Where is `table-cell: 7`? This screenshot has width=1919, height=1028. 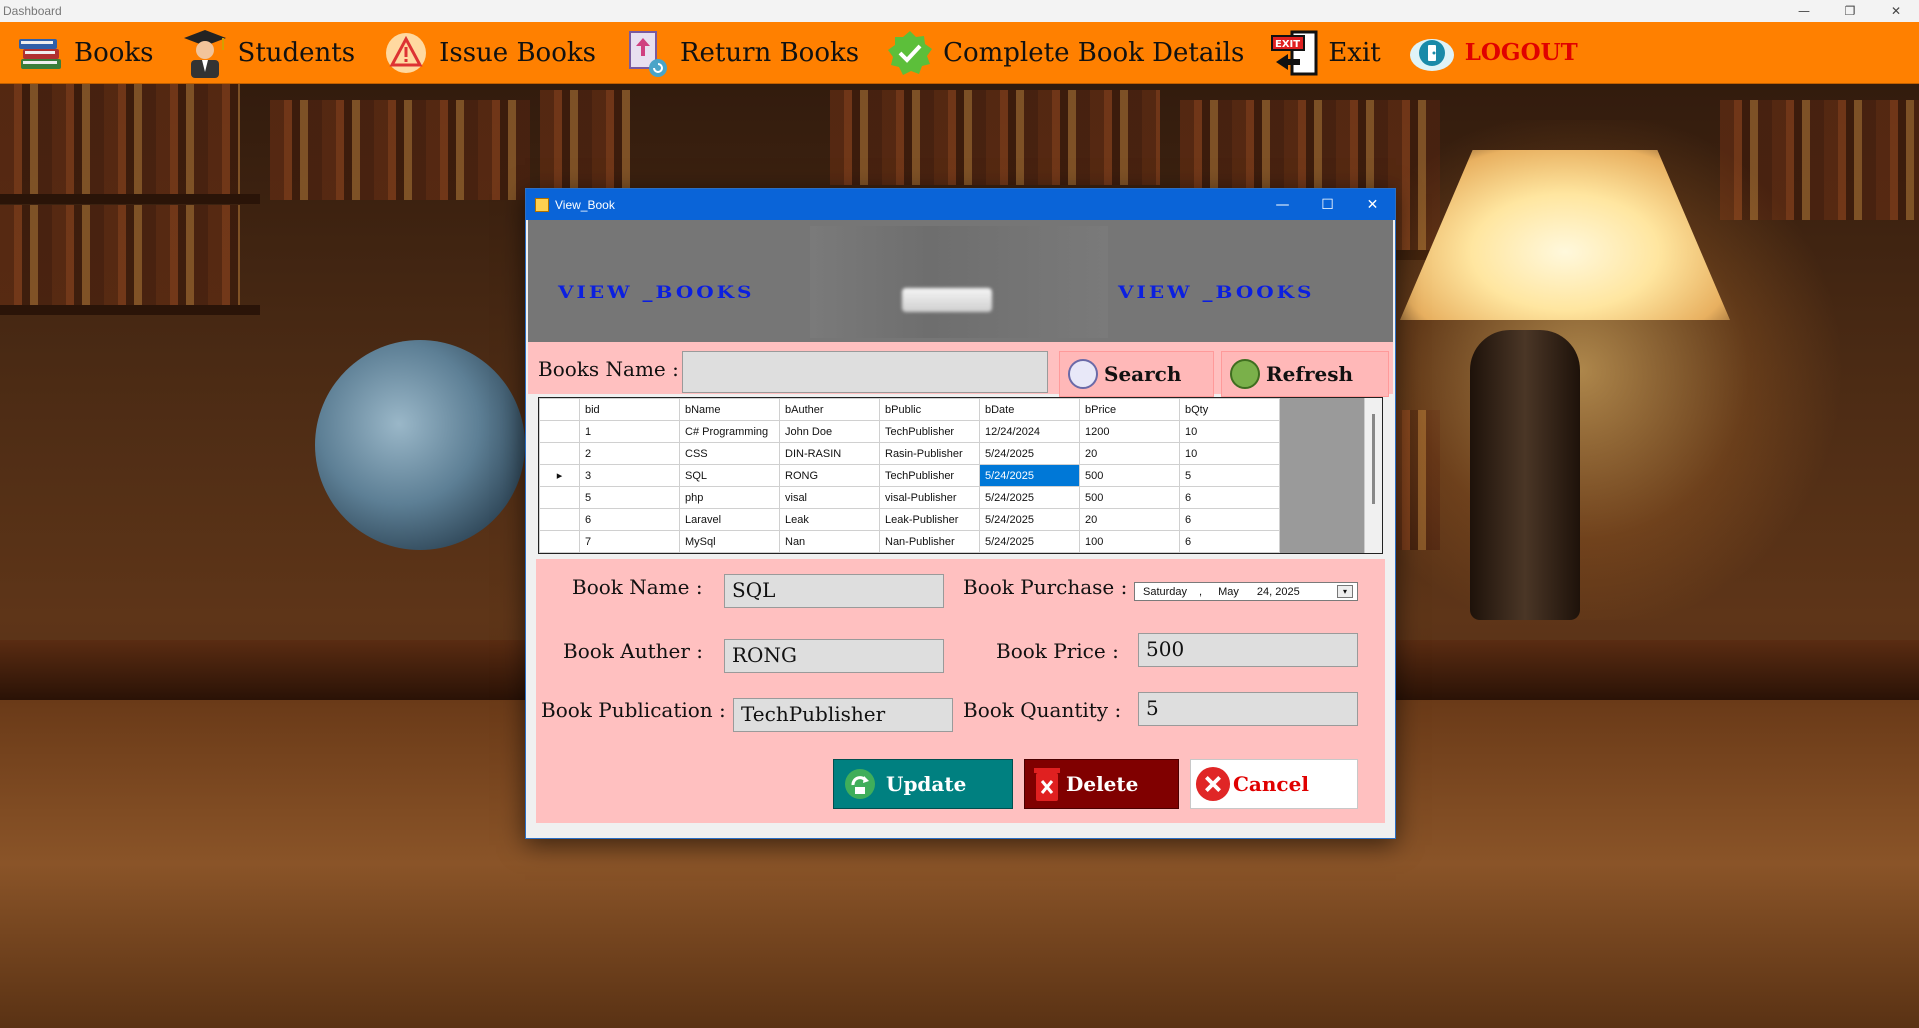 table-cell: 7 is located at coordinates (629, 541).